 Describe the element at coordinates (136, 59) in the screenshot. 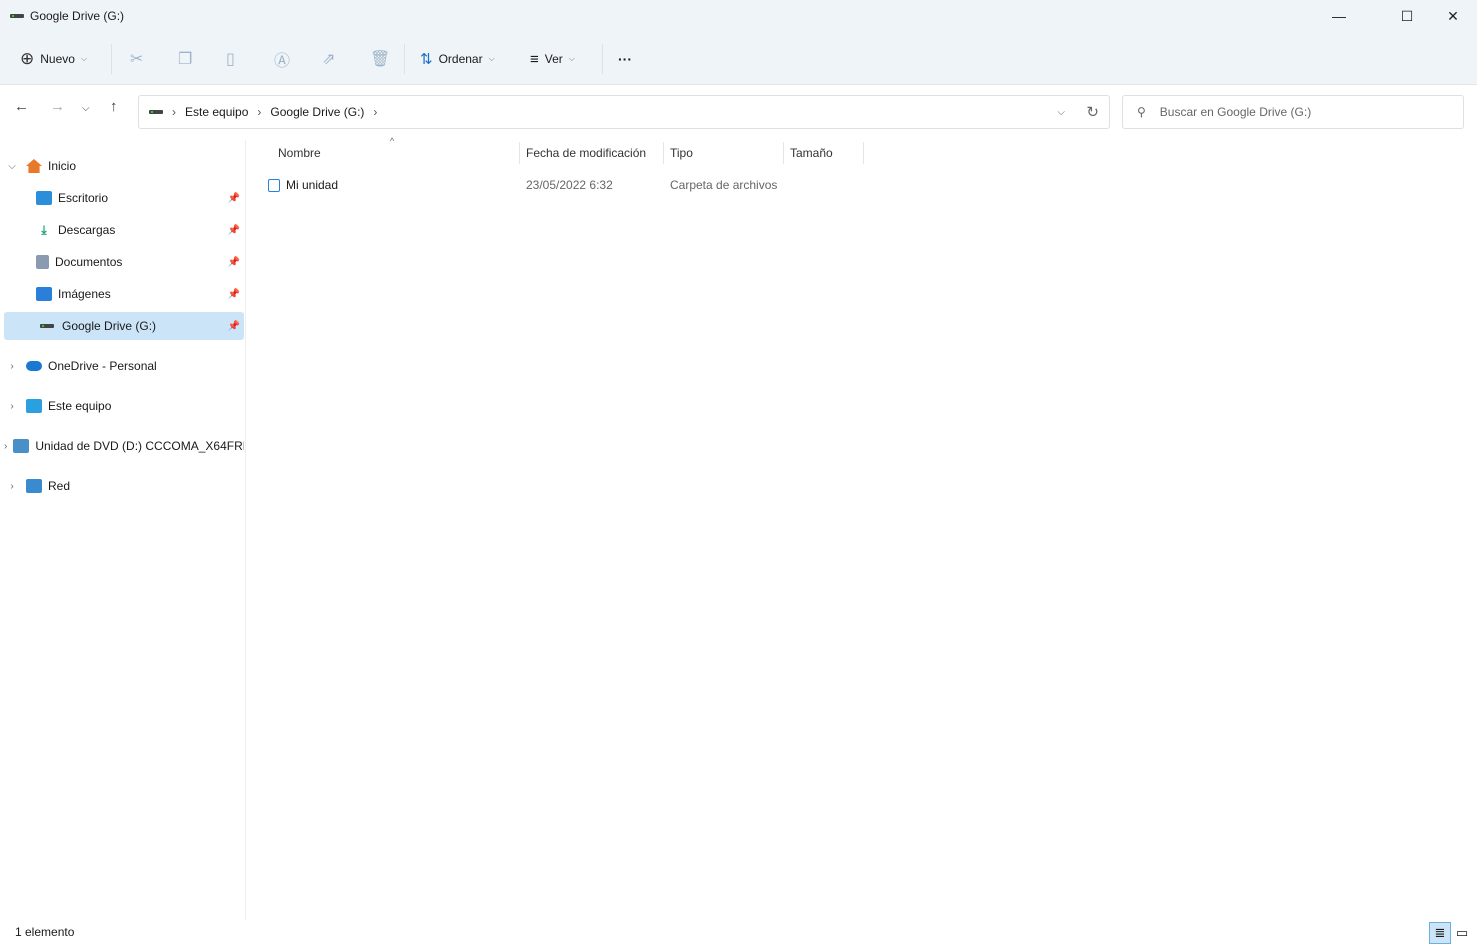

I see `cut-icon: ✂` at that location.